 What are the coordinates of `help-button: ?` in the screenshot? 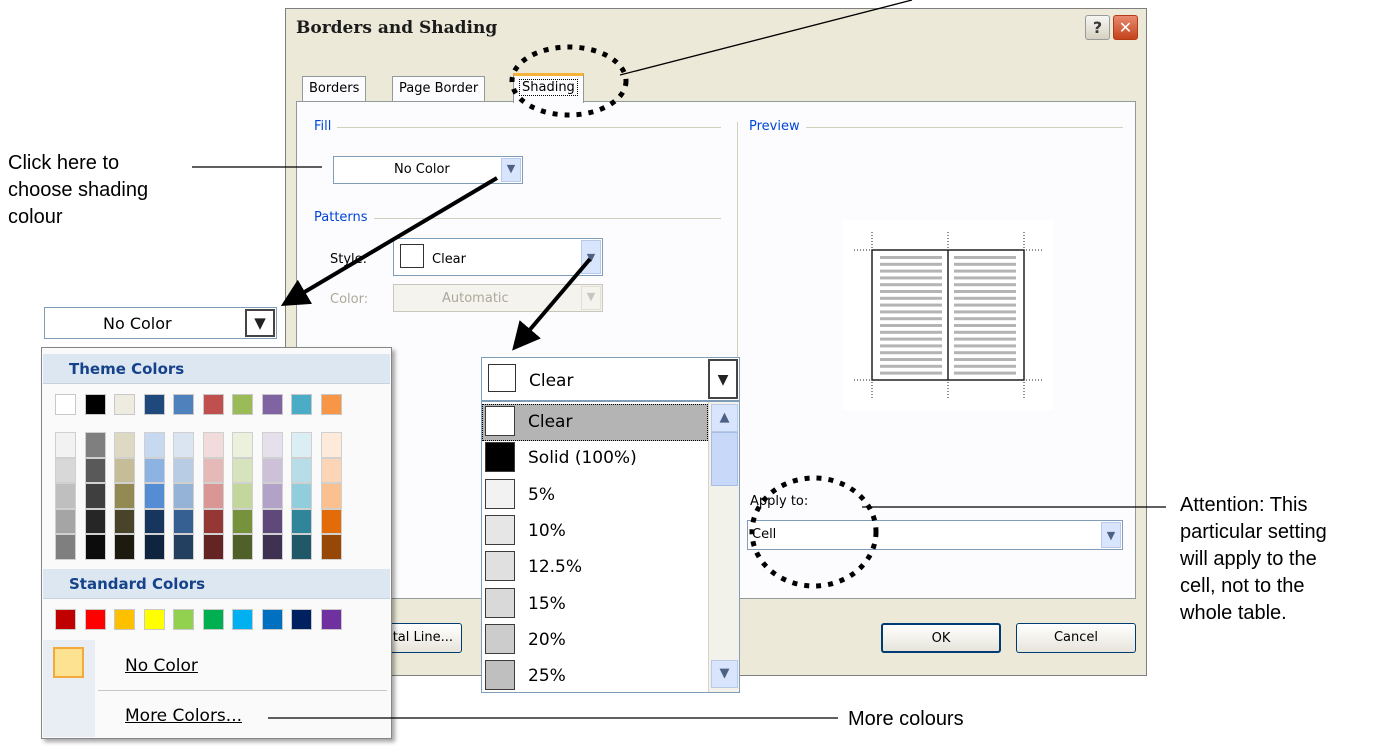 It's located at (1097, 27).